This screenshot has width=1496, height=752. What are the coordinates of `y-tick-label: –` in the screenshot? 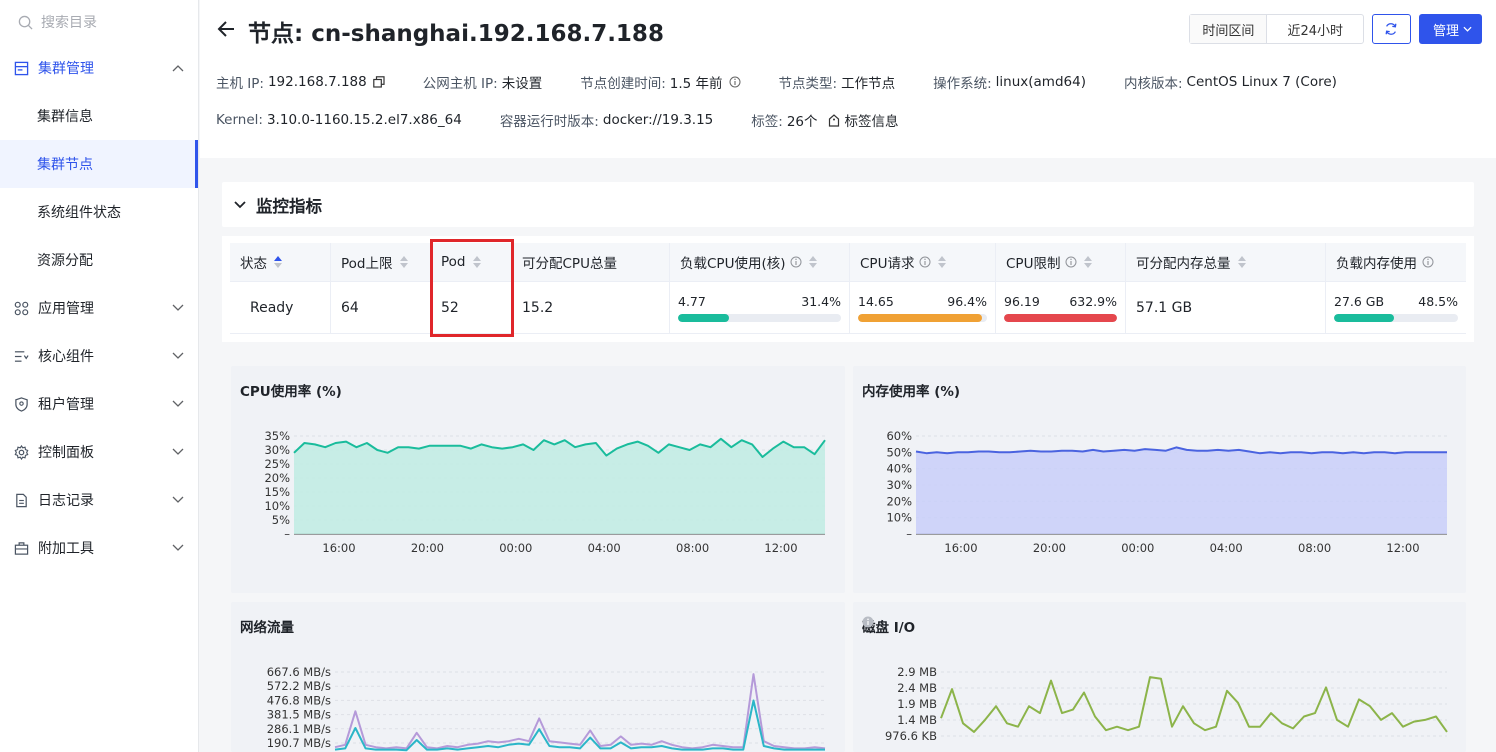 It's located at (287, 534).